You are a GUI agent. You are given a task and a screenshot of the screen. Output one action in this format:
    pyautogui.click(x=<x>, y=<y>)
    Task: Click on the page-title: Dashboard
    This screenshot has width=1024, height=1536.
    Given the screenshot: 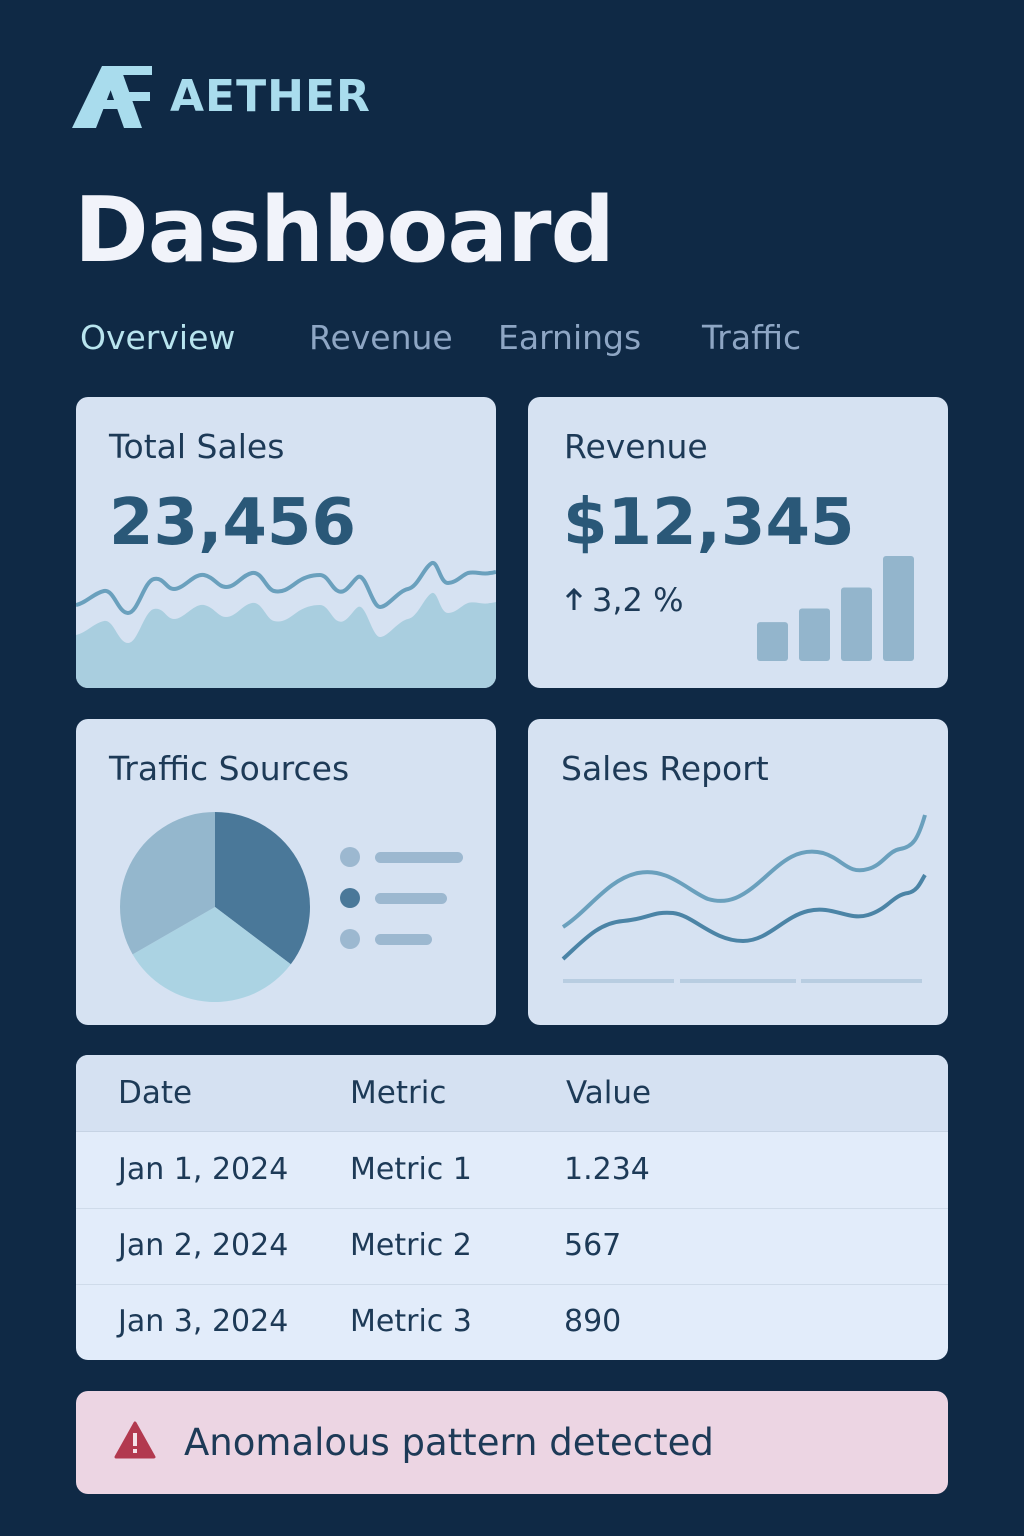 What is the action you would take?
    pyautogui.click(x=344, y=230)
    